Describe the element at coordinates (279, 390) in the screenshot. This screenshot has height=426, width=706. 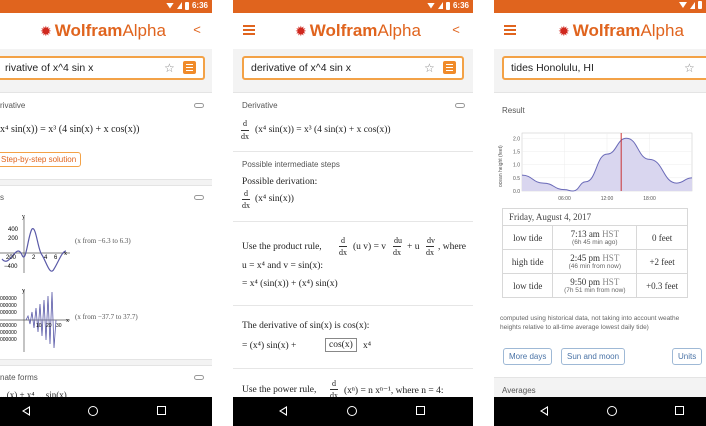
I see `power-rule-text: Use the power rule,` at that location.